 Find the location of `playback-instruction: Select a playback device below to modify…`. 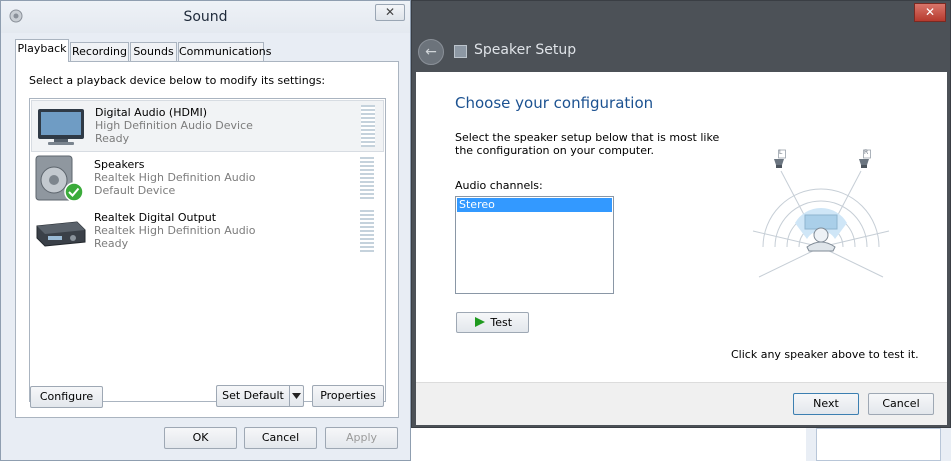

playback-instruction: Select a playback device below to modify… is located at coordinates (177, 80).